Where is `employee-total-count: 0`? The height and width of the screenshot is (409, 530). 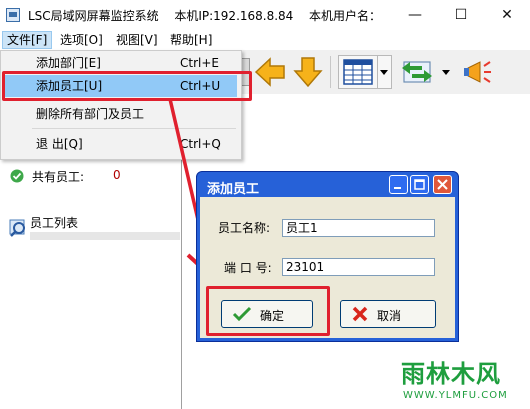
employee-total-count: 0 is located at coordinates (117, 175).